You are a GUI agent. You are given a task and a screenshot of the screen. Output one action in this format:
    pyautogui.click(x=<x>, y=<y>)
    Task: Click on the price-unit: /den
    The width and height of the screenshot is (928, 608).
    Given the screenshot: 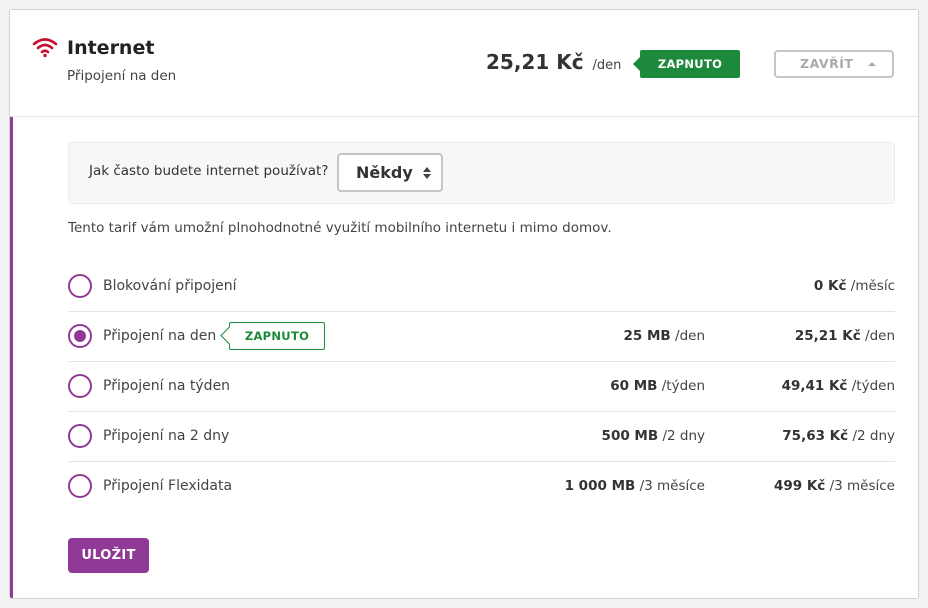 What is the action you would take?
    pyautogui.click(x=607, y=65)
    